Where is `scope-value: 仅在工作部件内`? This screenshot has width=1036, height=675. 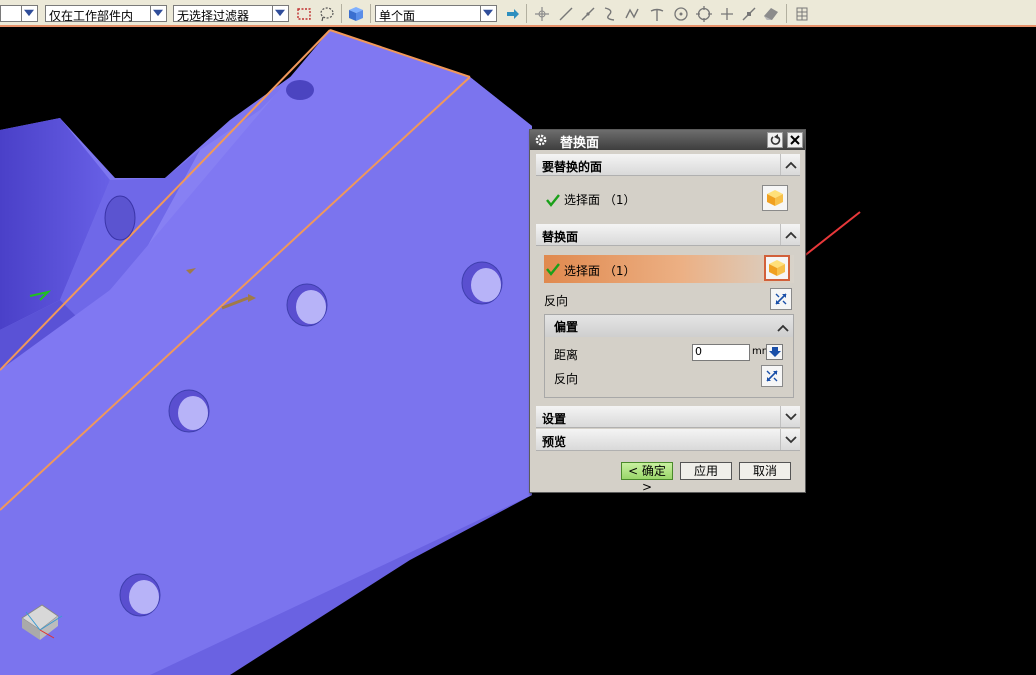 scope-value: 仅在工作部件内 is located at coordinates (91, 16).